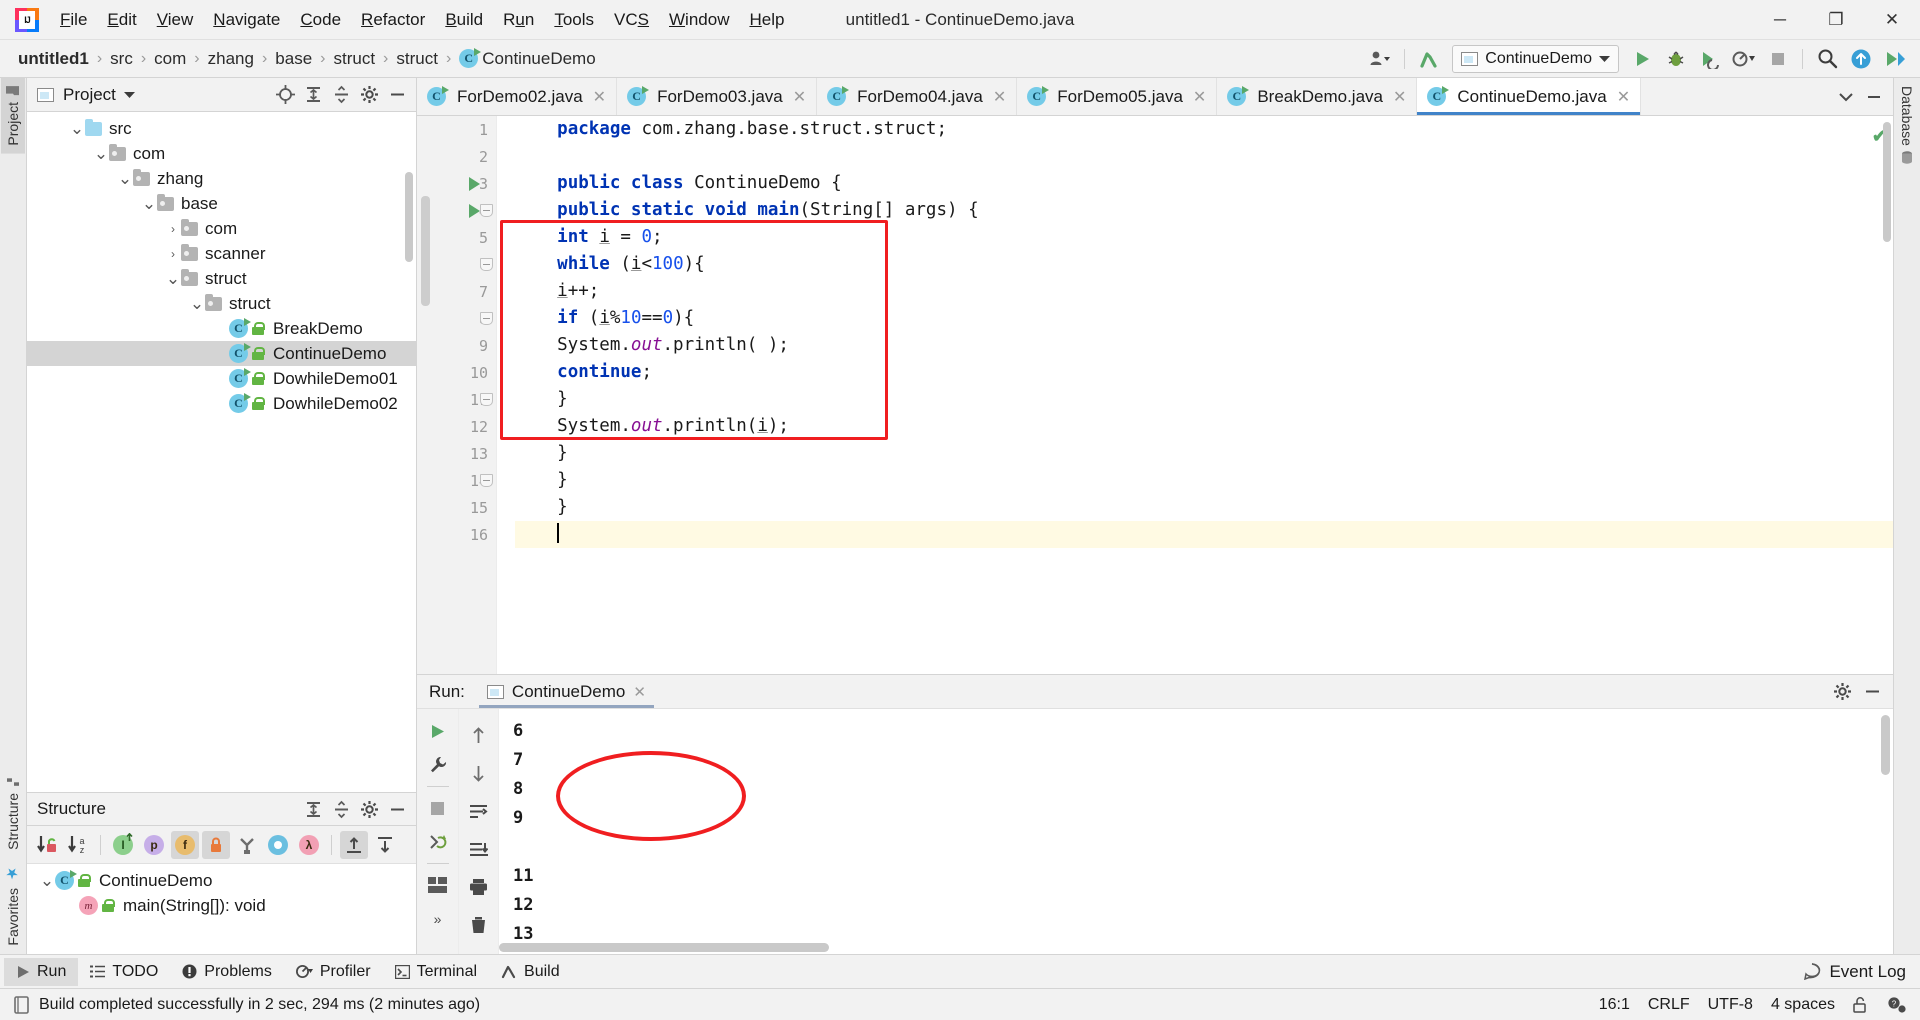 This screenshot has width=1920, height=1020. What do you see at coordinates (221, 403) in the screenshot?
I see `tree-item-dowhiledemo02: C DowhileDemo02` at bounding box center [221, 403].